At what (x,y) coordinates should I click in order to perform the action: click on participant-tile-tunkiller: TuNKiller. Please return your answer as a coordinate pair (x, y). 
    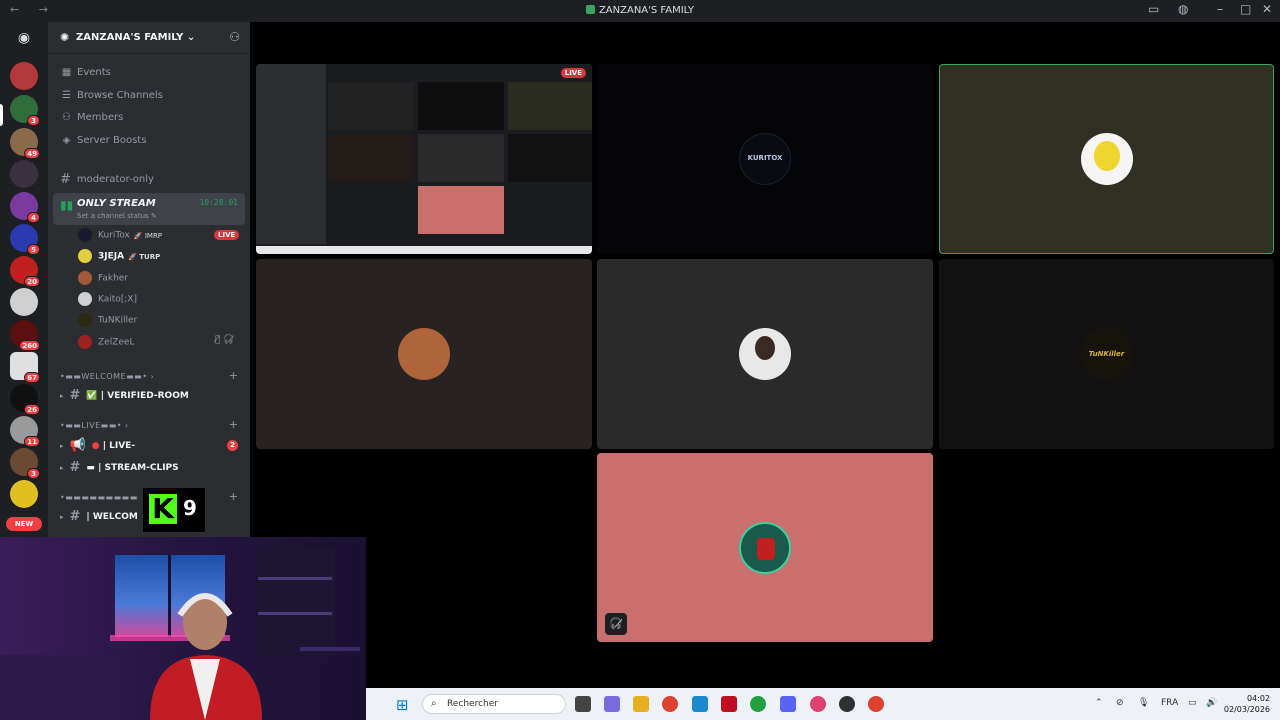
    Looking at the image, I should click on (1106, 354).